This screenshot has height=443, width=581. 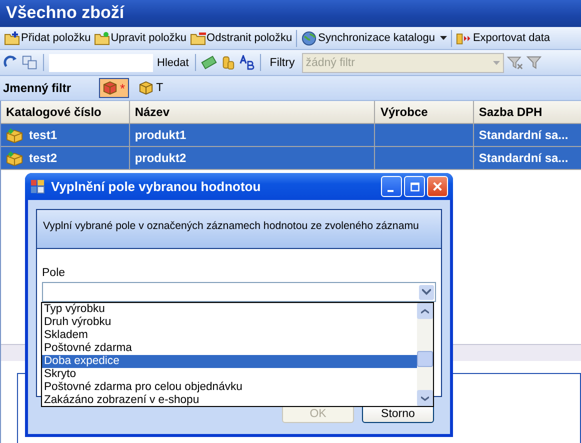 I want to click on toolbar-button: Upravit položku, so click(x=140, y=38).